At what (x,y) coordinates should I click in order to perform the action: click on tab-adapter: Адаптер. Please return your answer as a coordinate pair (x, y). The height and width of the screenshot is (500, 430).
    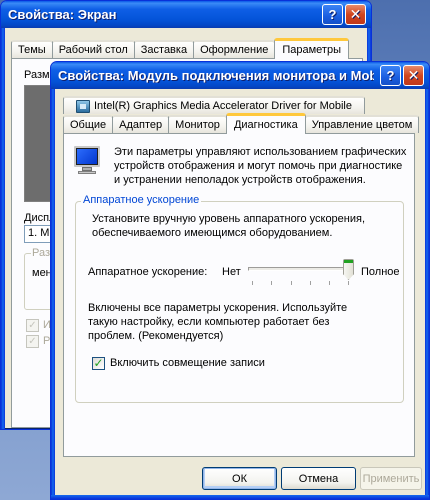
    Looking at the image, I should click on (141, 124).